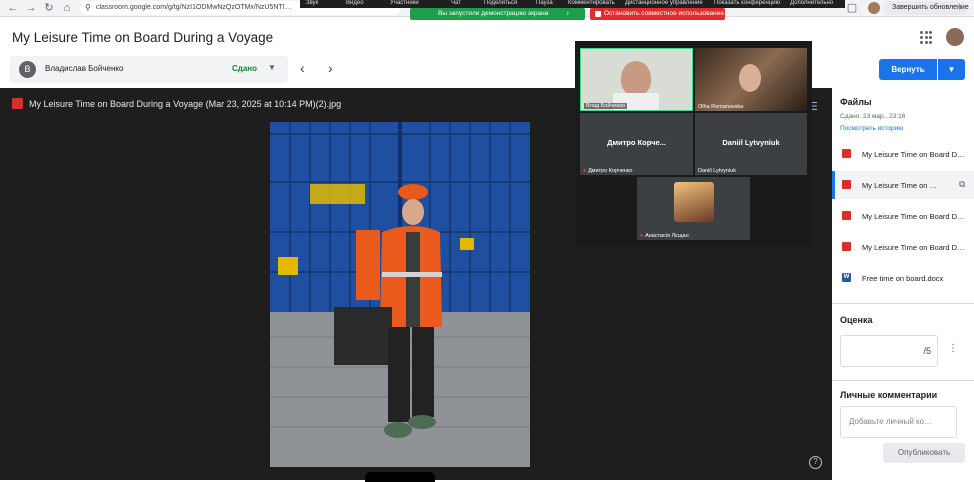 This screenshot has width=974, height=482. Describe the element at coordinates (962, 184) in the screenshot. I see `open-in-new-icon: ⧉` at that location.